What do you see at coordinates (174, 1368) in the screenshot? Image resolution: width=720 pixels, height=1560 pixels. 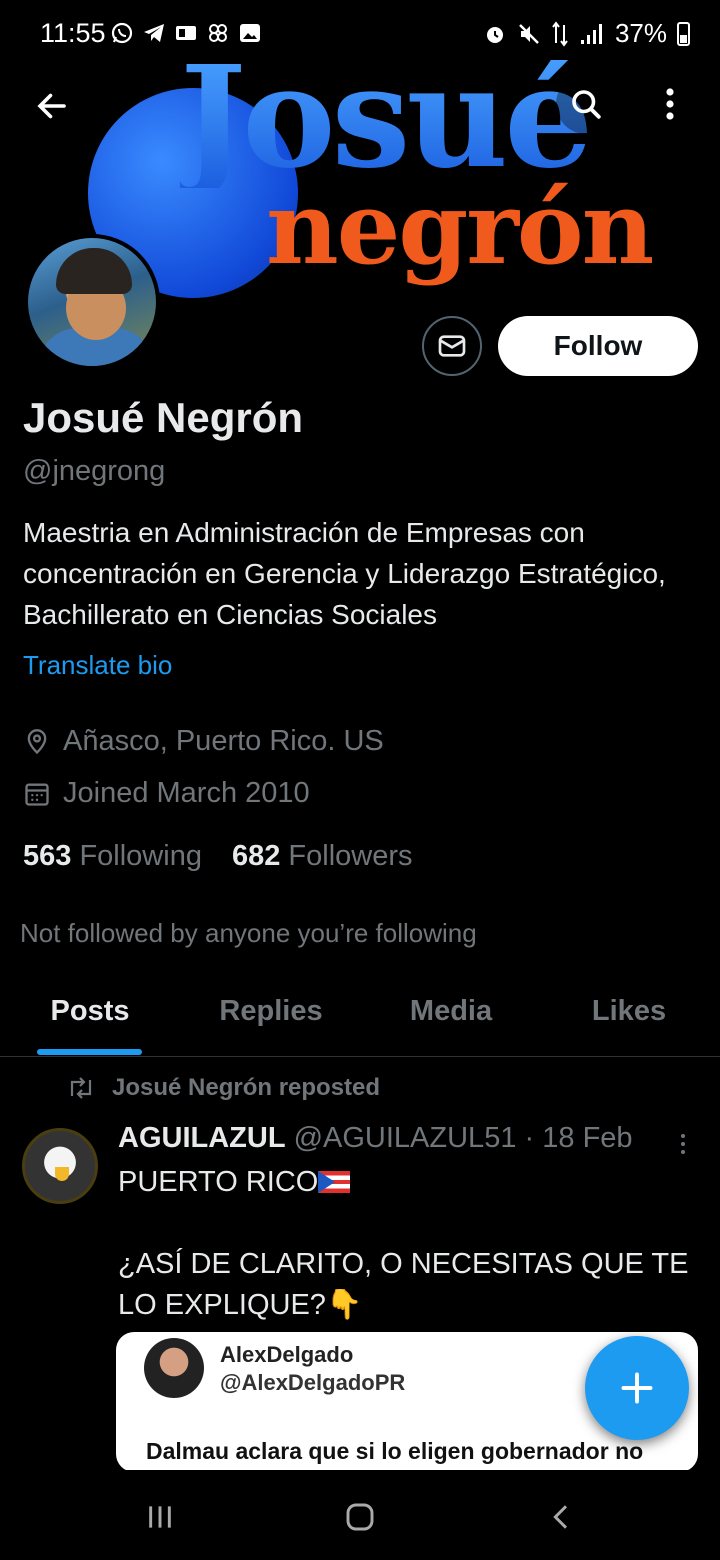 I see `card-avatar` at bounding box center [174, 1368].